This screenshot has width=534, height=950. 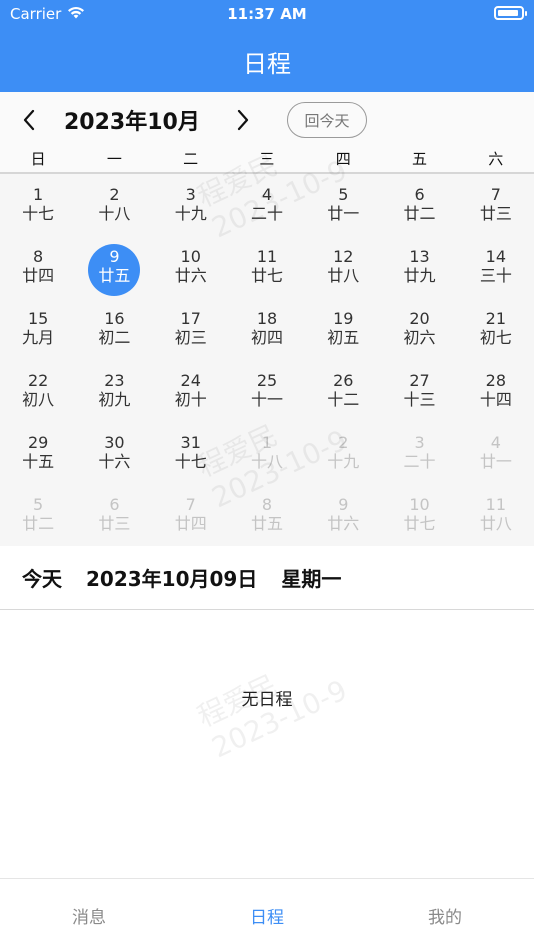 I want to click on calendar-day: 8 廿五, so click(x=267, y=515).